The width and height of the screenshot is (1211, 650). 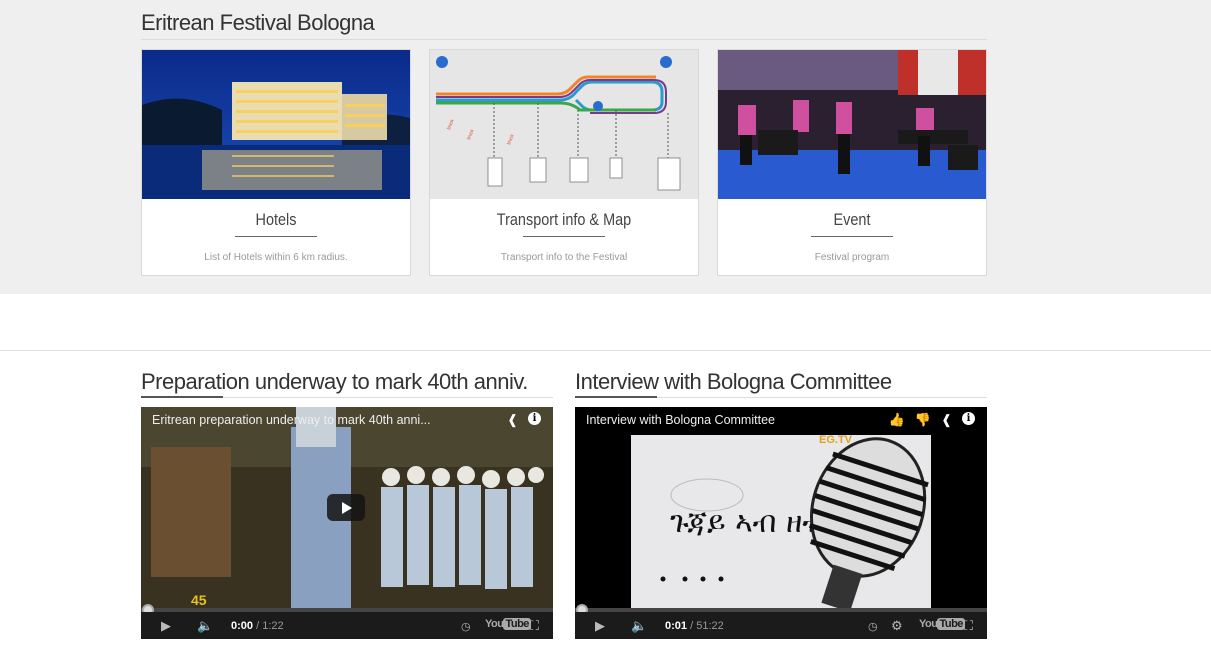 I want to click on title-rule, so click(x=564, y=39).